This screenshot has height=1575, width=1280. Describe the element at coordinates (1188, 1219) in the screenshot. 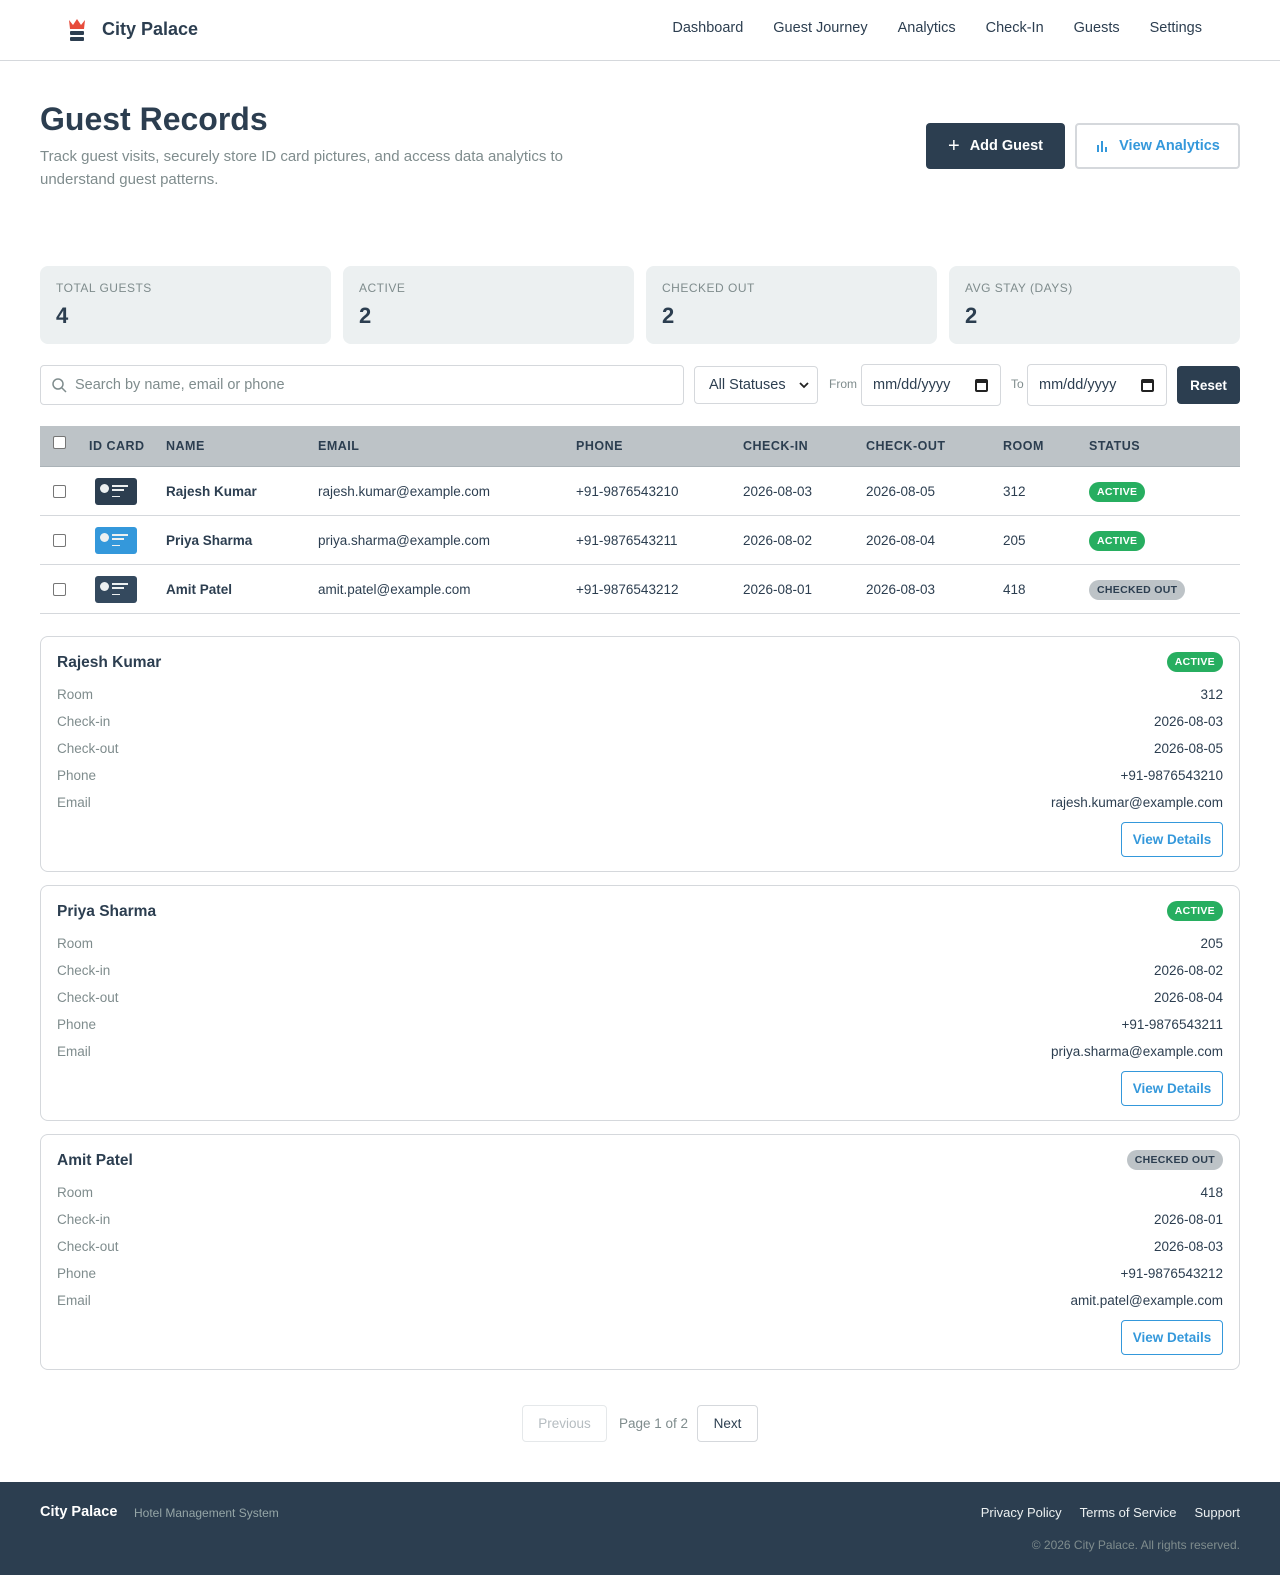

I see `card-value: 2026-08-01` at that location.